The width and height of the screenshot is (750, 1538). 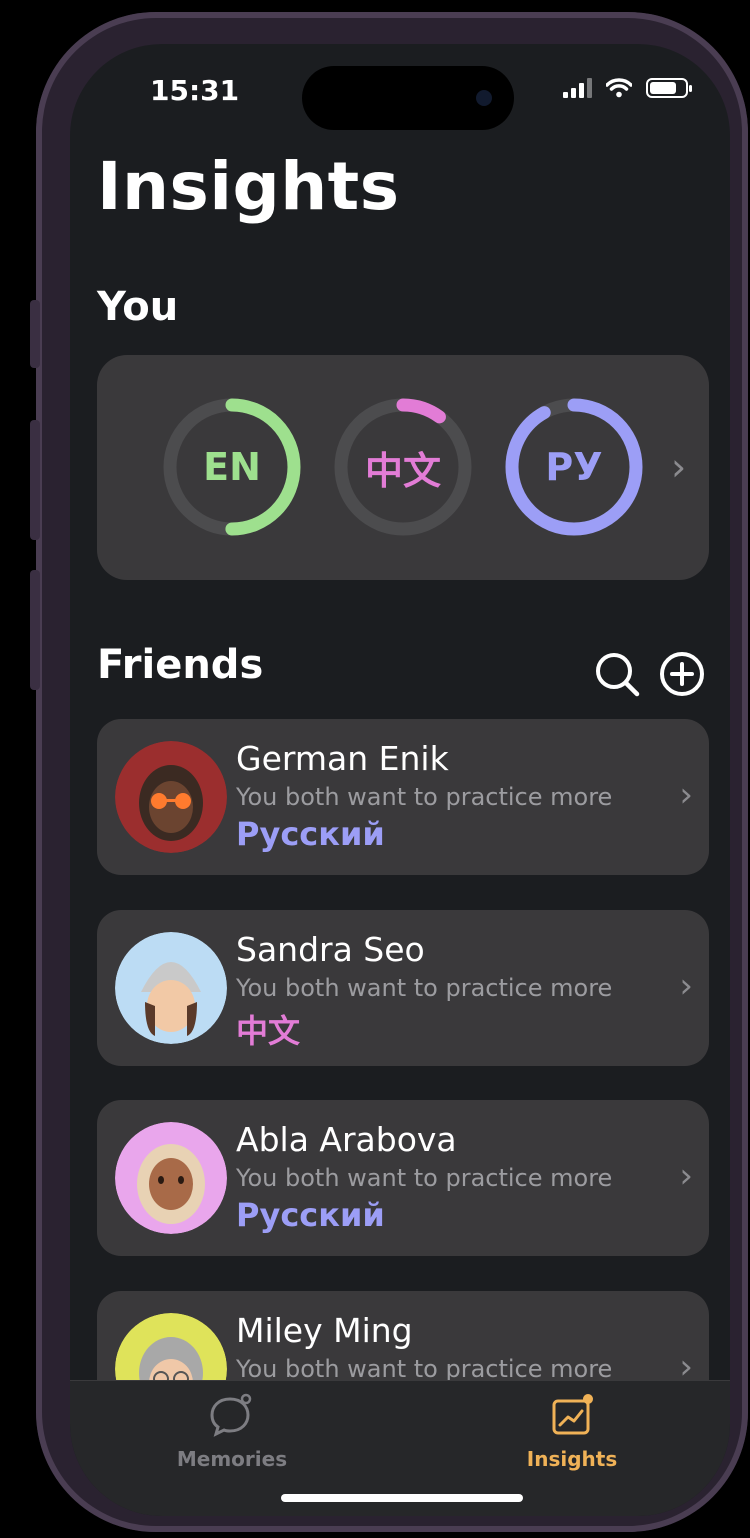 What do you see at coordinates (682, 674) in the screenshot?
I see `add-friend-icon` at bounding box center [682, 674].